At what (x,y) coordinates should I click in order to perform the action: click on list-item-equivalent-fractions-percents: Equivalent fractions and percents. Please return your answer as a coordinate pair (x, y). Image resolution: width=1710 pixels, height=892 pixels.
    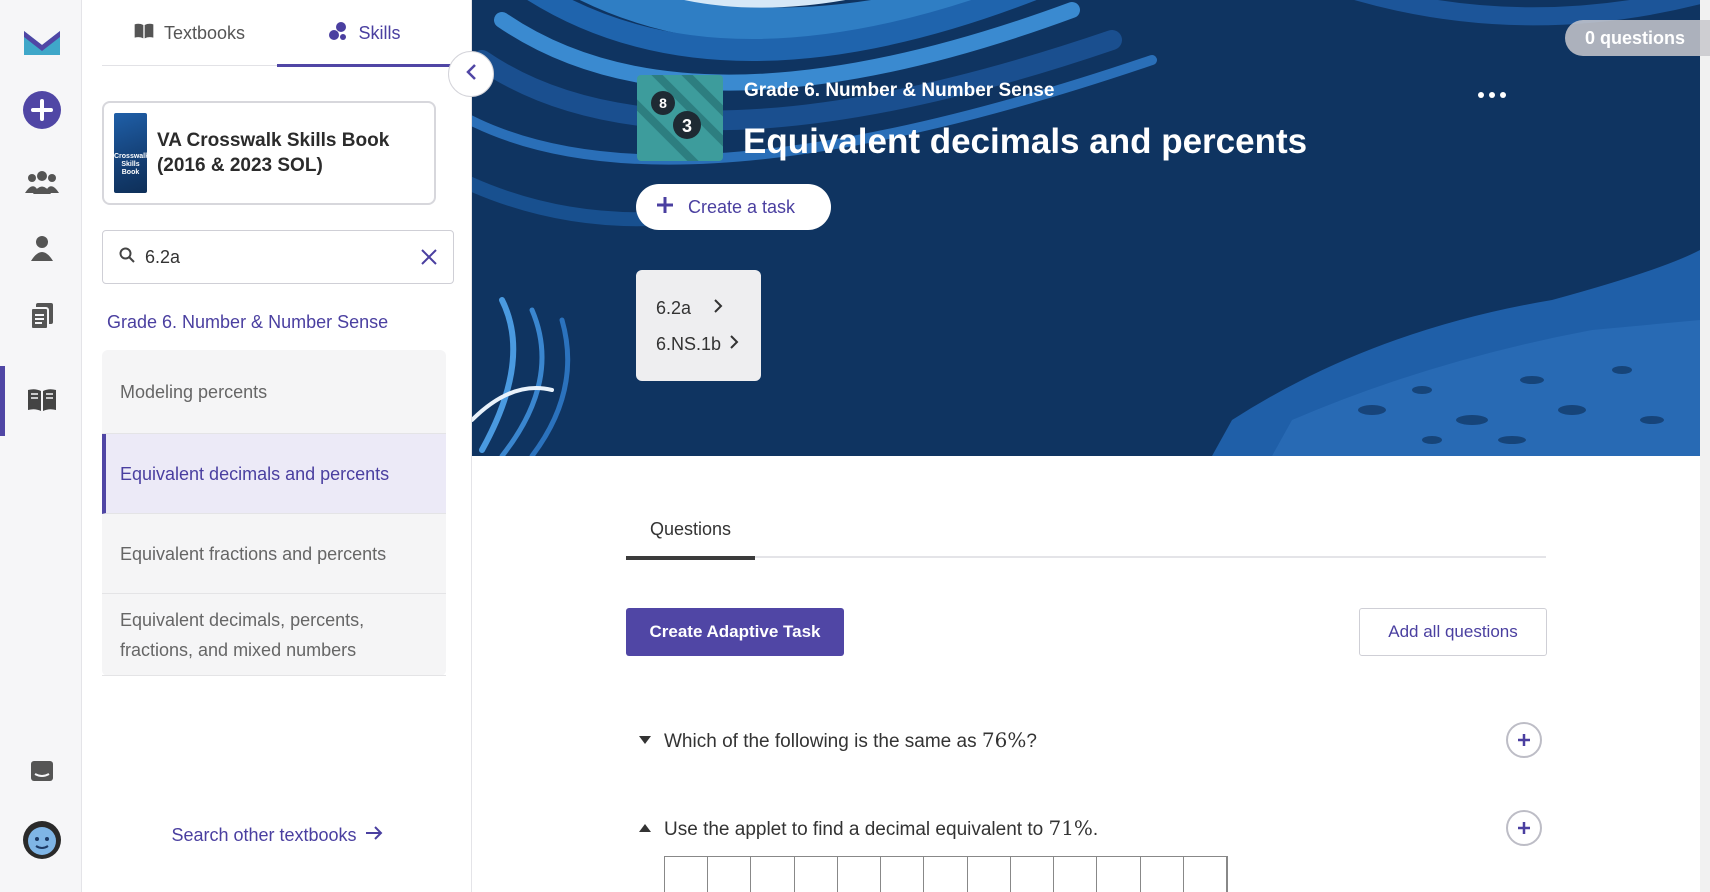
    Looking at the image, I should click on (274, 554).